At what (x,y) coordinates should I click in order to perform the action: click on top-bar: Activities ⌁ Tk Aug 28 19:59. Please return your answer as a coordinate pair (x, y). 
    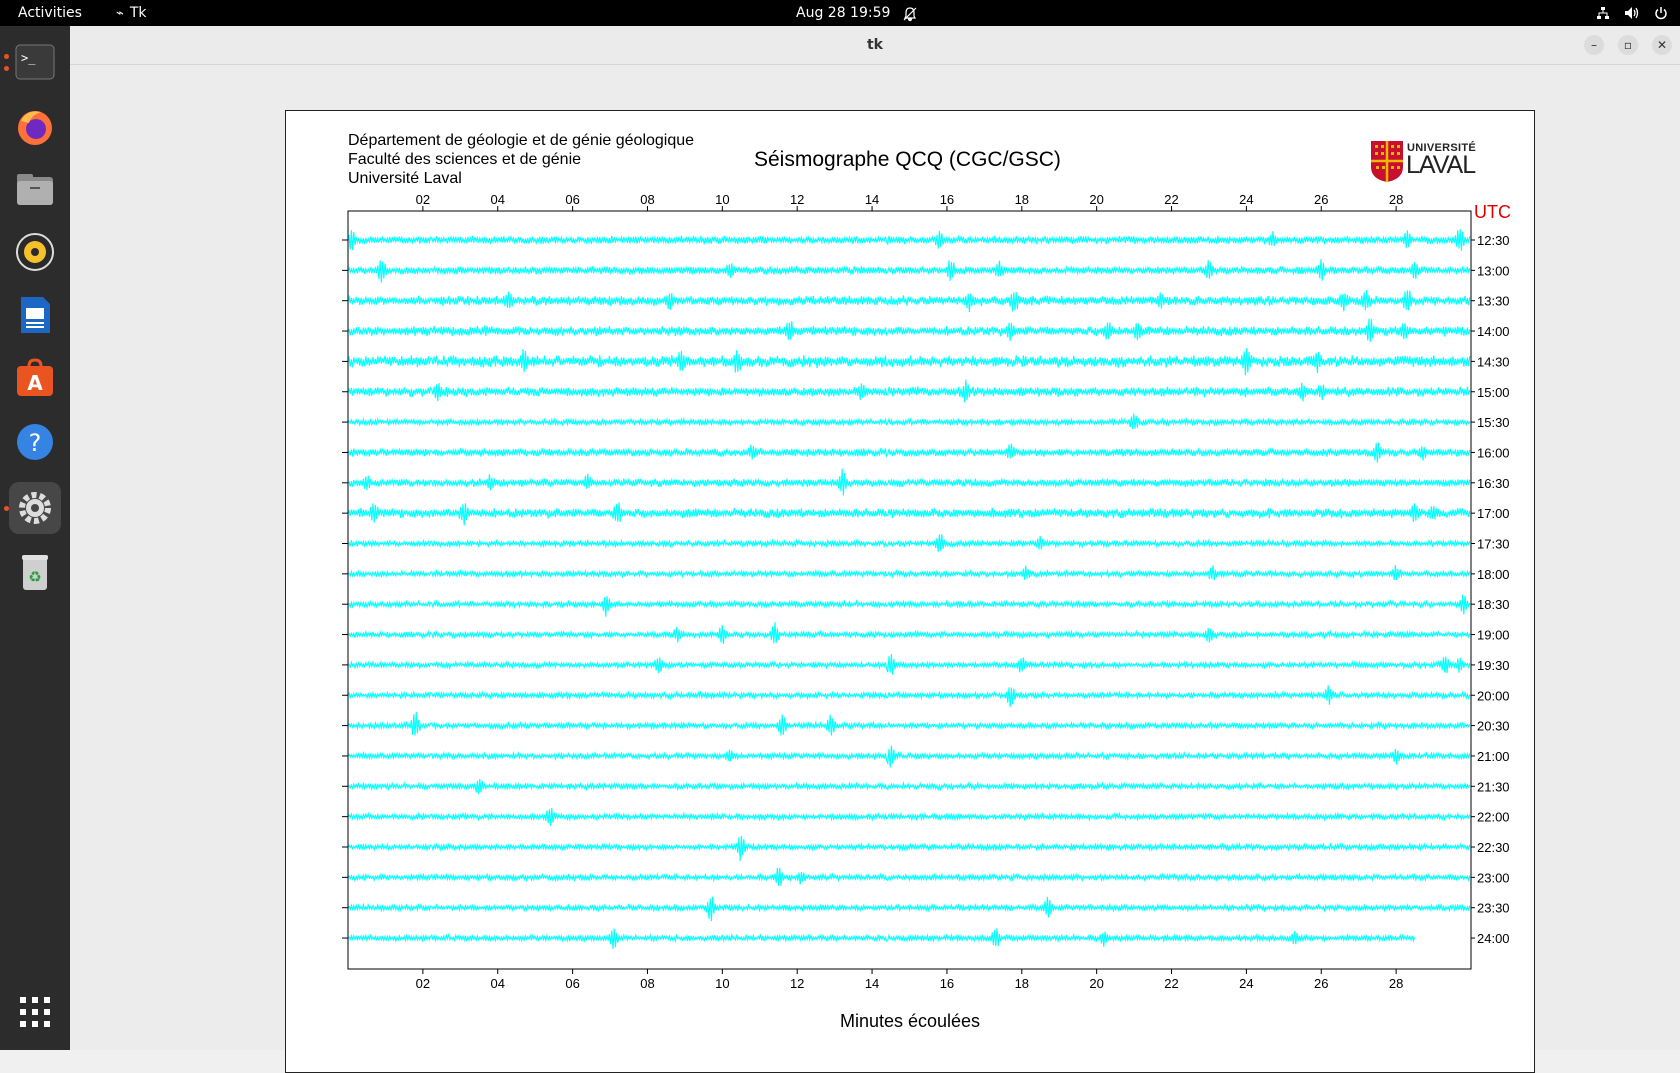
    Looking at the image, I should click on (840, 13).